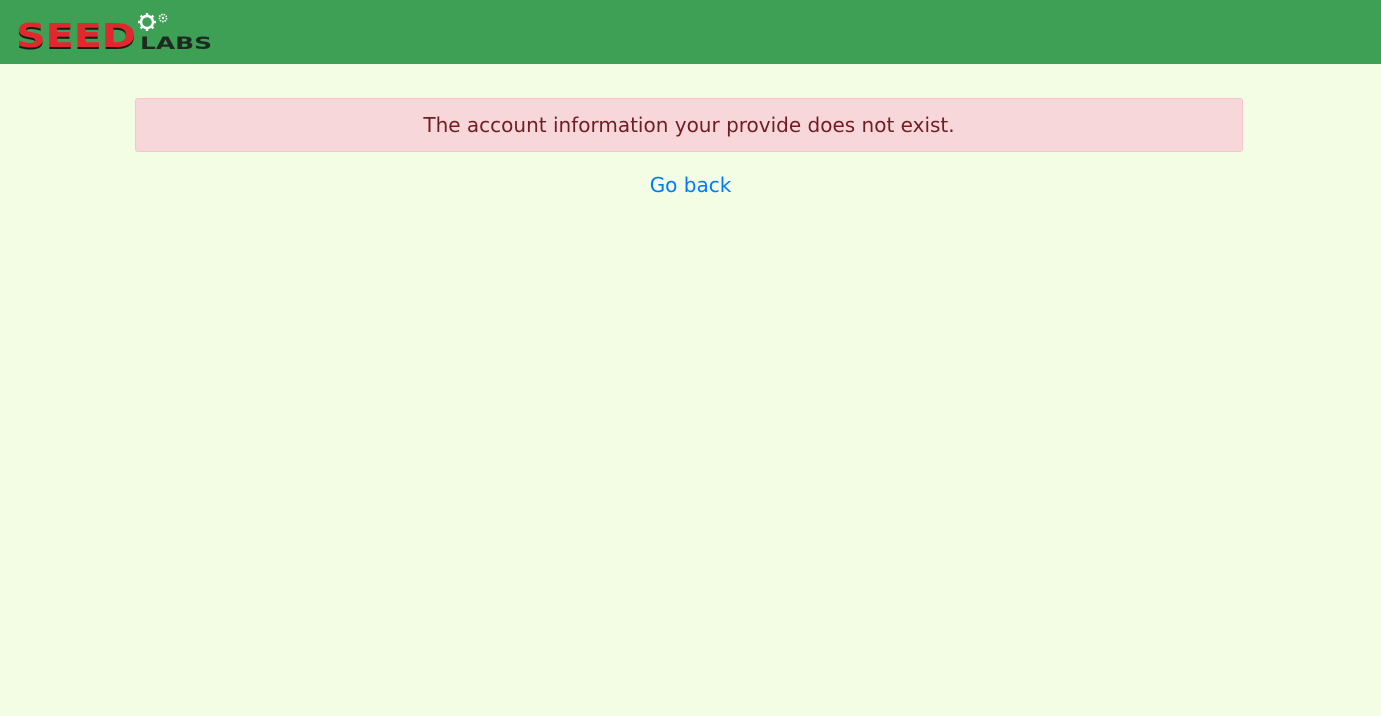  I want to click on logo-seed-text: SEED, so click(76, 35).